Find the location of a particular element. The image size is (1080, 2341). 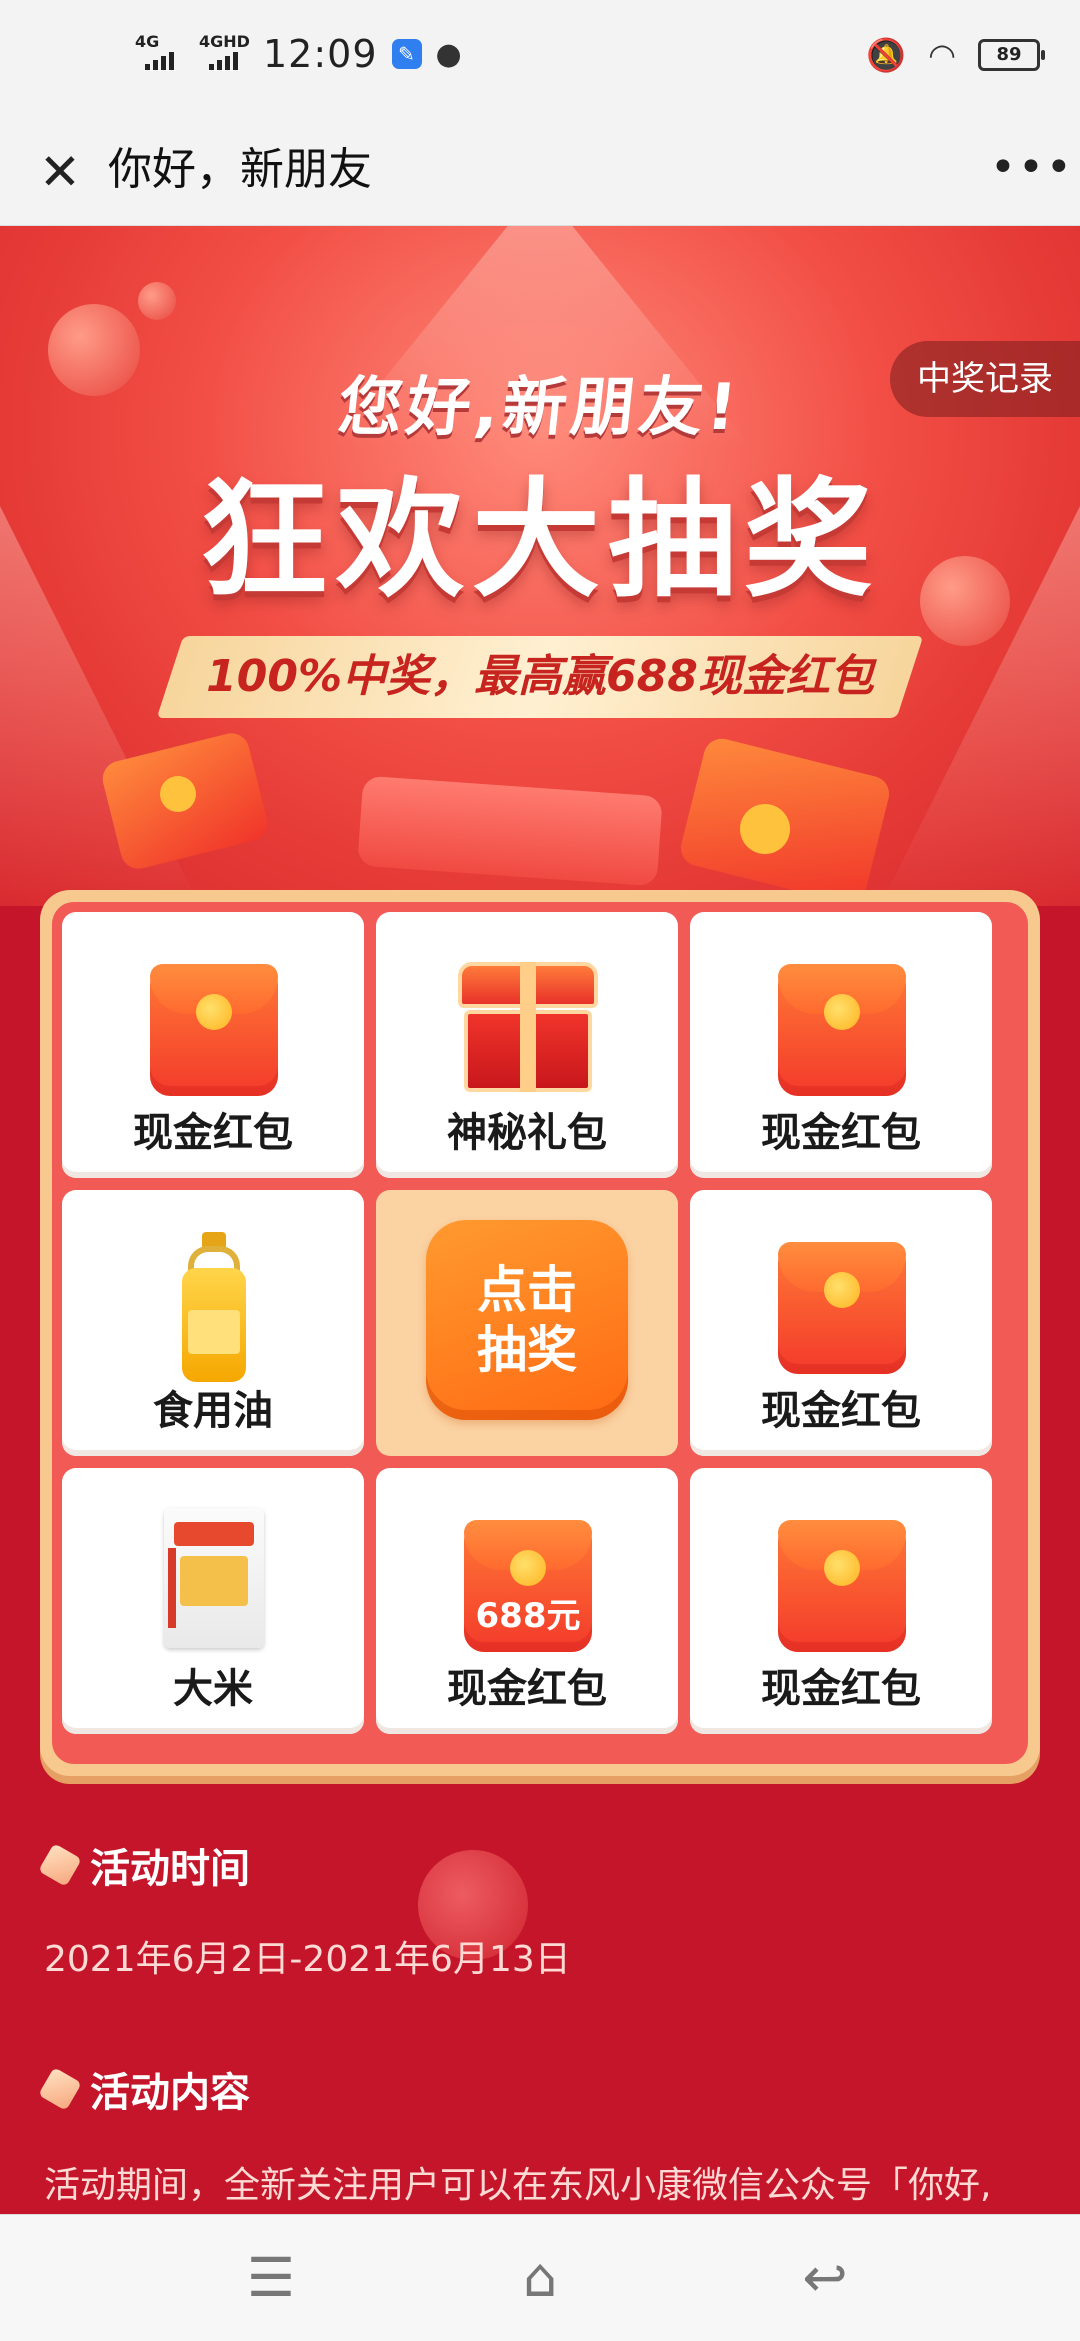

treasure-chest-icon is located at coordinates (528, 1027).